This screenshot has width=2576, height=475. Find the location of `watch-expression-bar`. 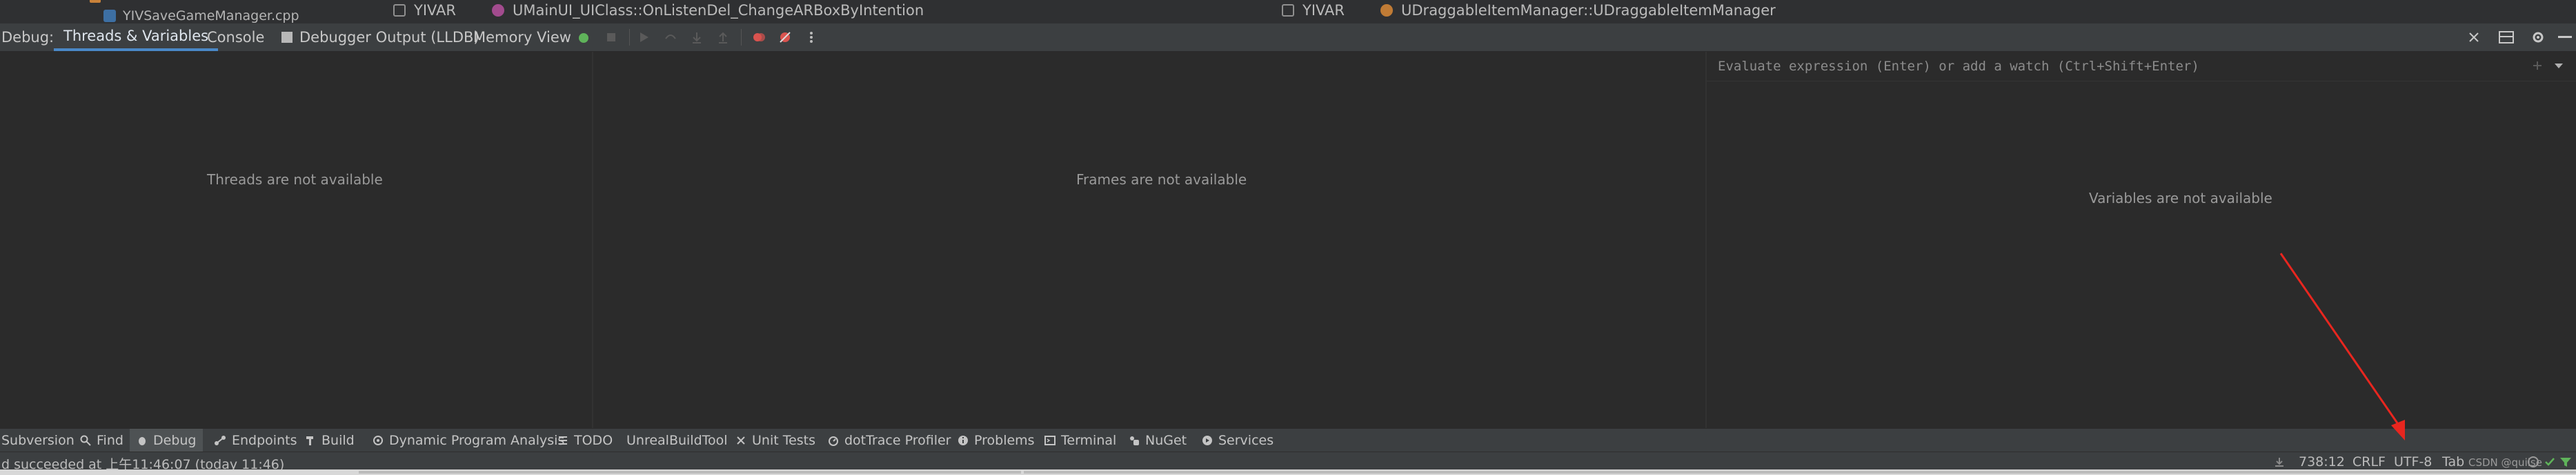

watch-expression-bar is located at coordinates (2141, 66).